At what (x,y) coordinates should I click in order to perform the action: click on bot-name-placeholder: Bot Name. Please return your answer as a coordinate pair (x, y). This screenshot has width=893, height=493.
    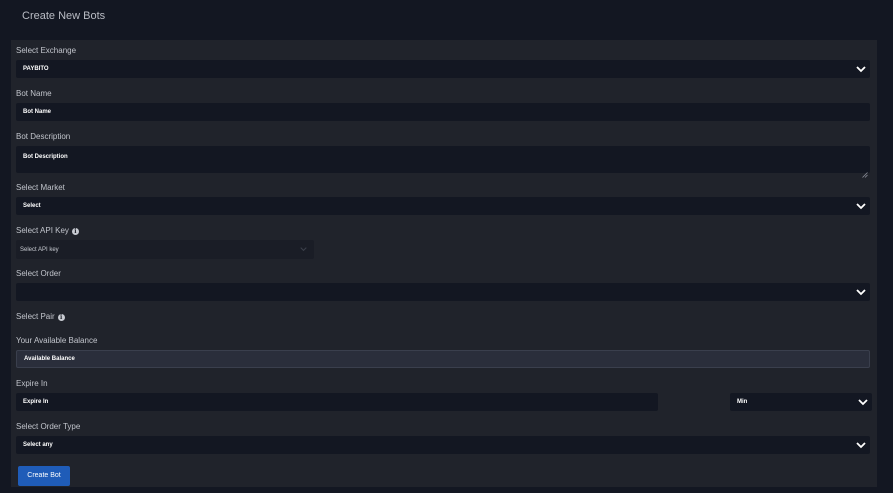
    Looking at the image, I should click on (37, 112).